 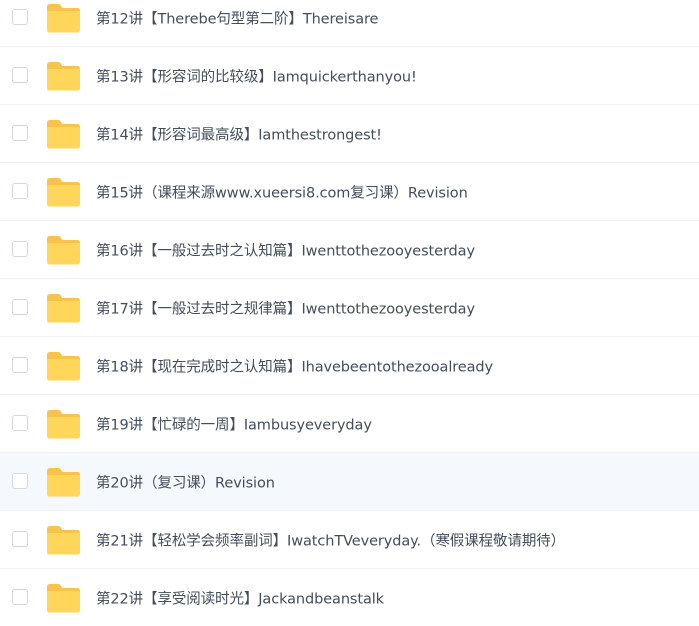 What do you see at coordinates (256, 75) in the screenshot?
I see `file-name: 第13讲【形容词的比较级】Iamquickerthanyou!` at bounding box center [256, 75].